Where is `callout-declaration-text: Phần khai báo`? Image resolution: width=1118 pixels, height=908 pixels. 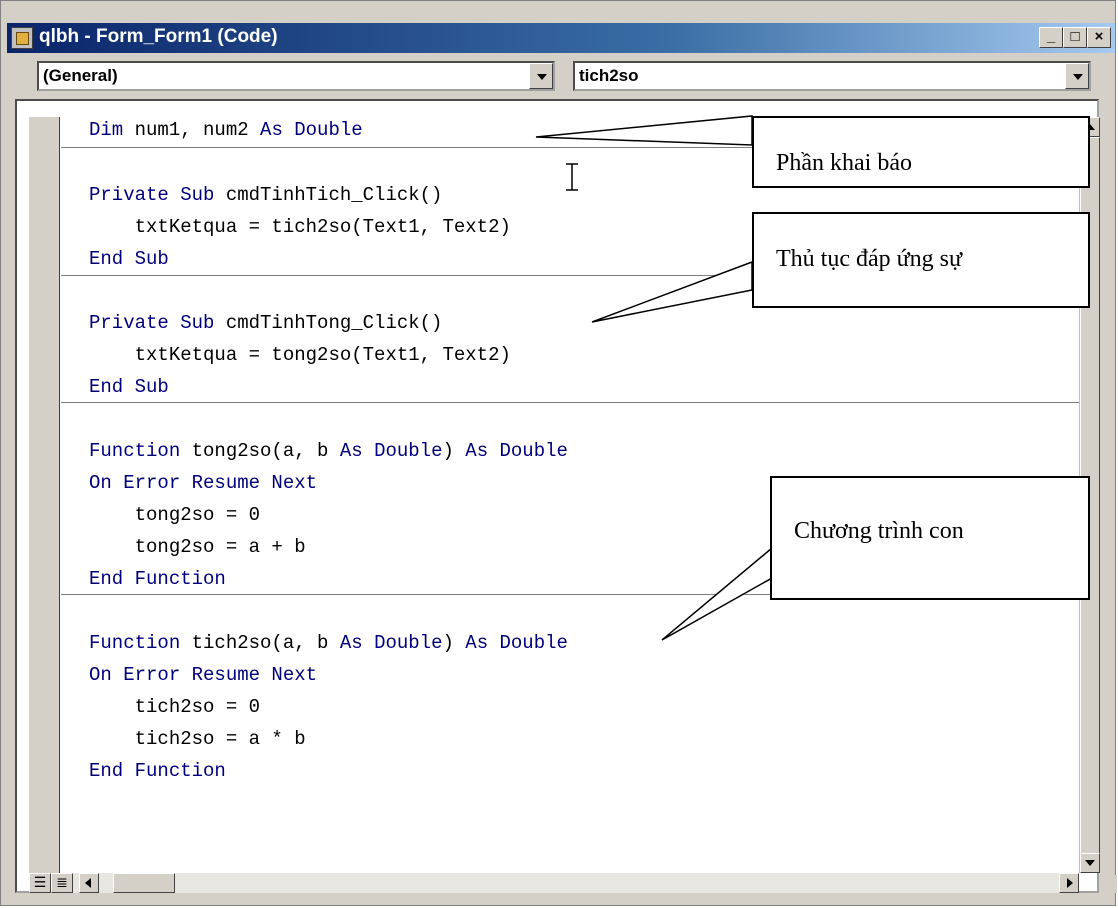 callout-declaration-text: Phần khai báo is located at coordinates (844, 163).